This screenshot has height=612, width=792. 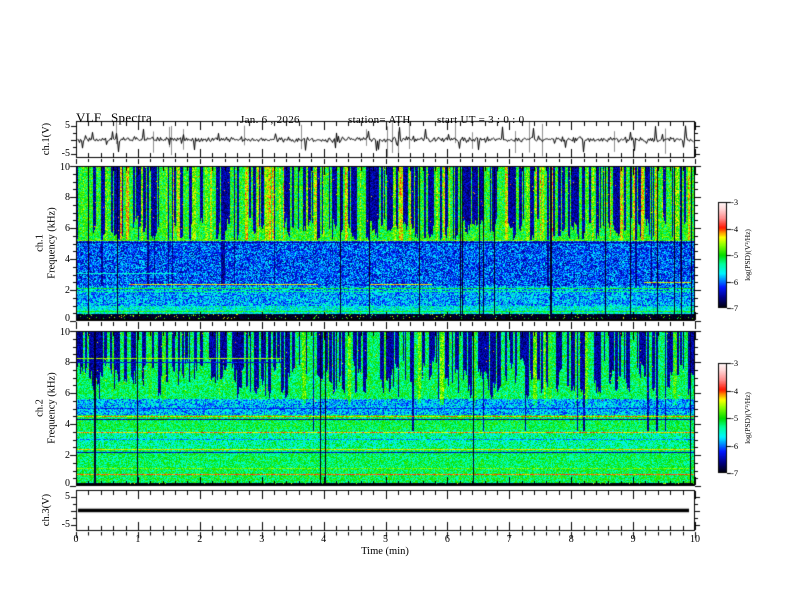 What do you see at coordinates (51, 408) in the screenshot?
I see `ch2-spectrogram-axis-label-line2: Frequency (kHz)` at bounding box center [51, 408].